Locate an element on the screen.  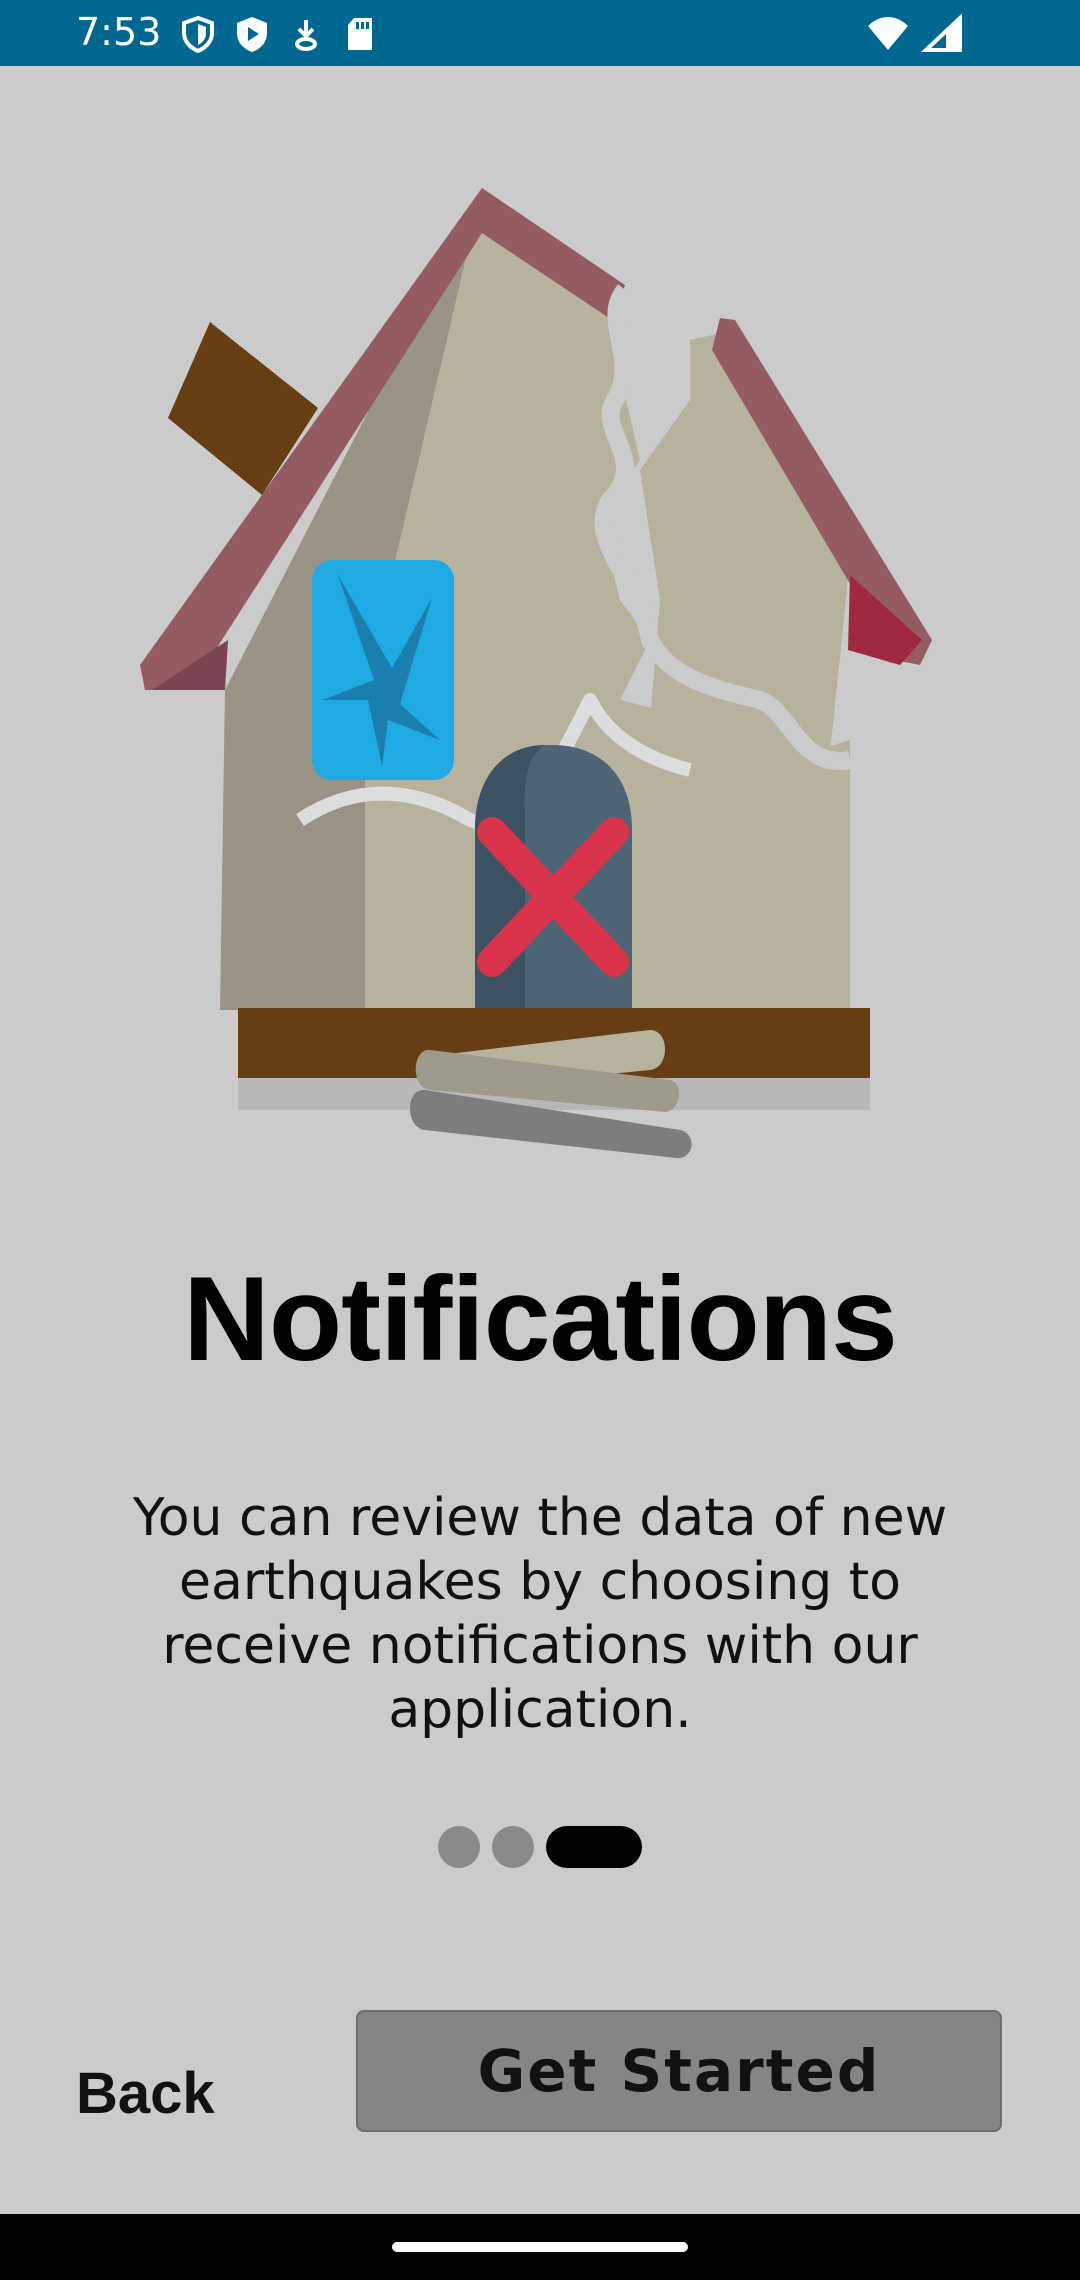
download-icon is located at coordinates (306, 34).